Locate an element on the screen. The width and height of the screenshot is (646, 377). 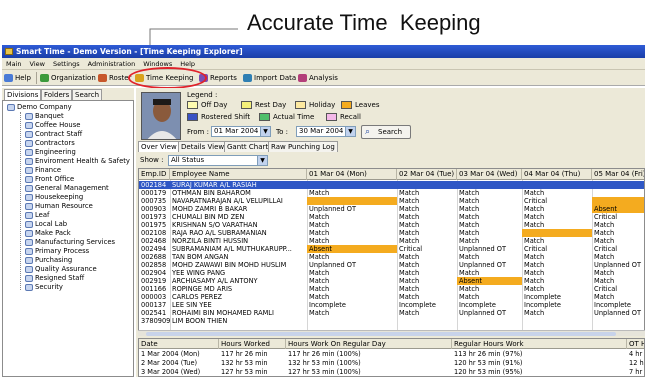
summary-cell: 117 hr 26 min is located at coordinates (252, 354).